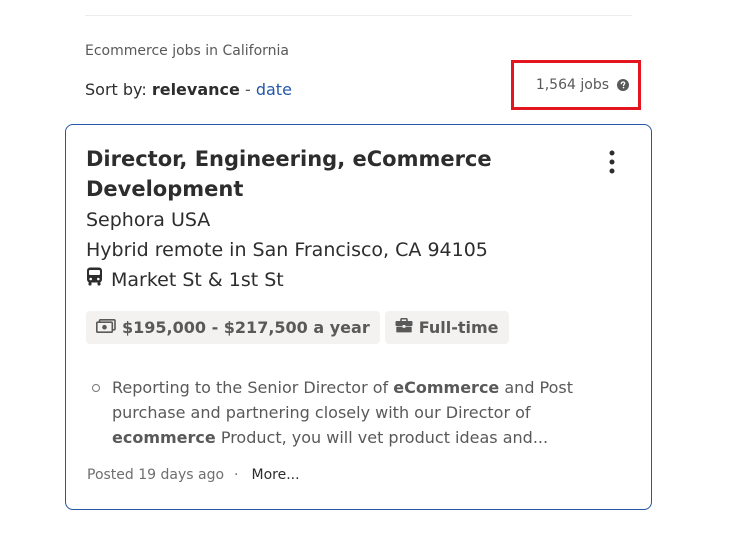  Describe the element at coordinates (195, 89) in the screenshot. I see `sort-option-relevance: relevance` at that location.